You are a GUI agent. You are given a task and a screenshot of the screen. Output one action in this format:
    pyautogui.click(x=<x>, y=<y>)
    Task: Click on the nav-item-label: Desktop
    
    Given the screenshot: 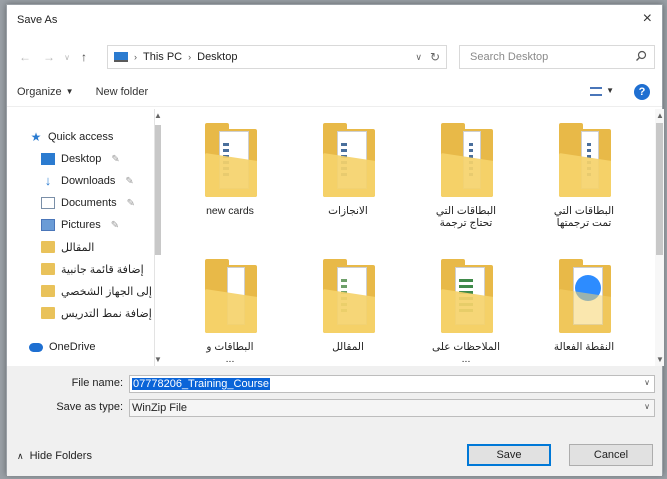 What is the action you would take?
    pyautogui.click(x=81, y=159)
    